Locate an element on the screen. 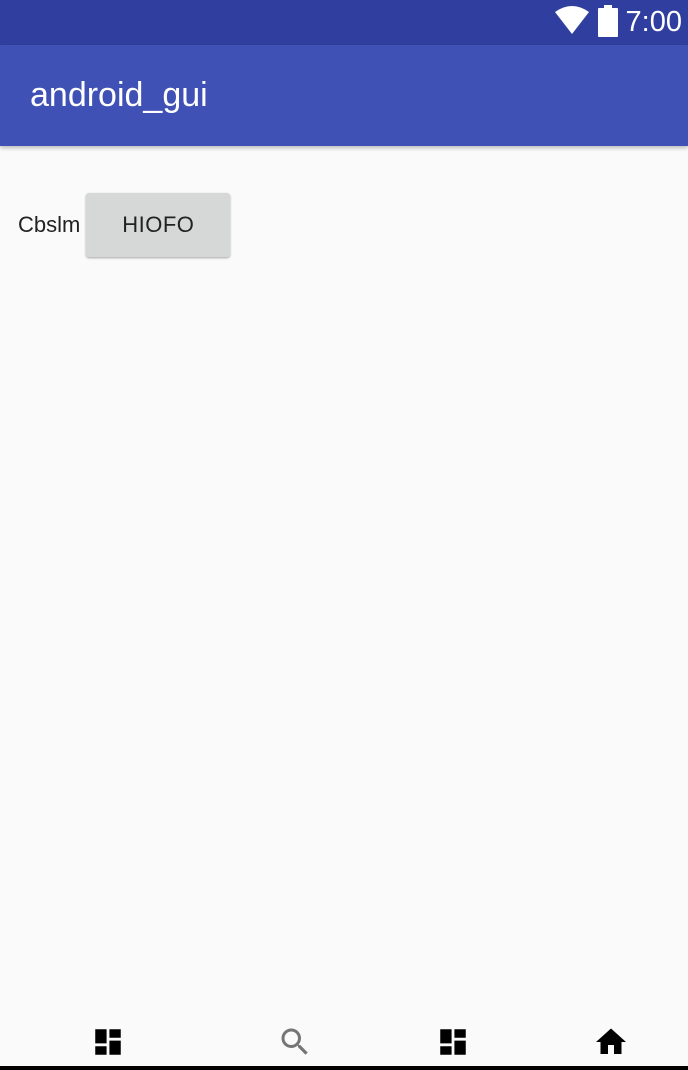 The width and height of the screenshot is (688, 1070). status-icons: 7:00 is located at coordinates (618, 22).